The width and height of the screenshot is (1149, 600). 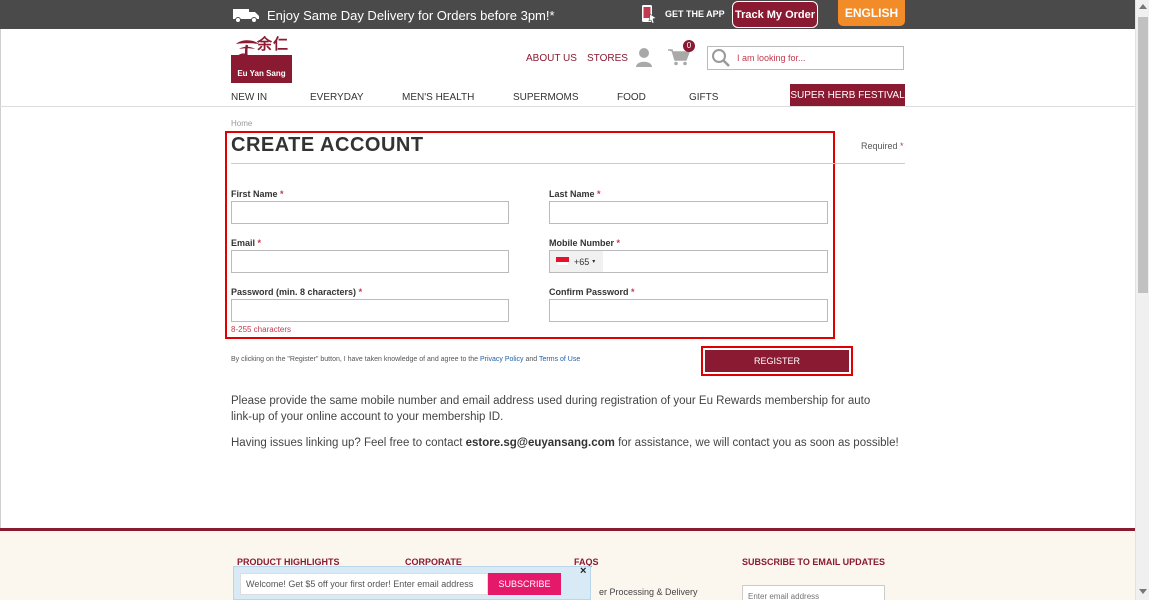 What do you see at coordinates (594, 262) in the screenshot?
I see `dropdown-arrow-icon: ▾` at bounding box center [594, 262].